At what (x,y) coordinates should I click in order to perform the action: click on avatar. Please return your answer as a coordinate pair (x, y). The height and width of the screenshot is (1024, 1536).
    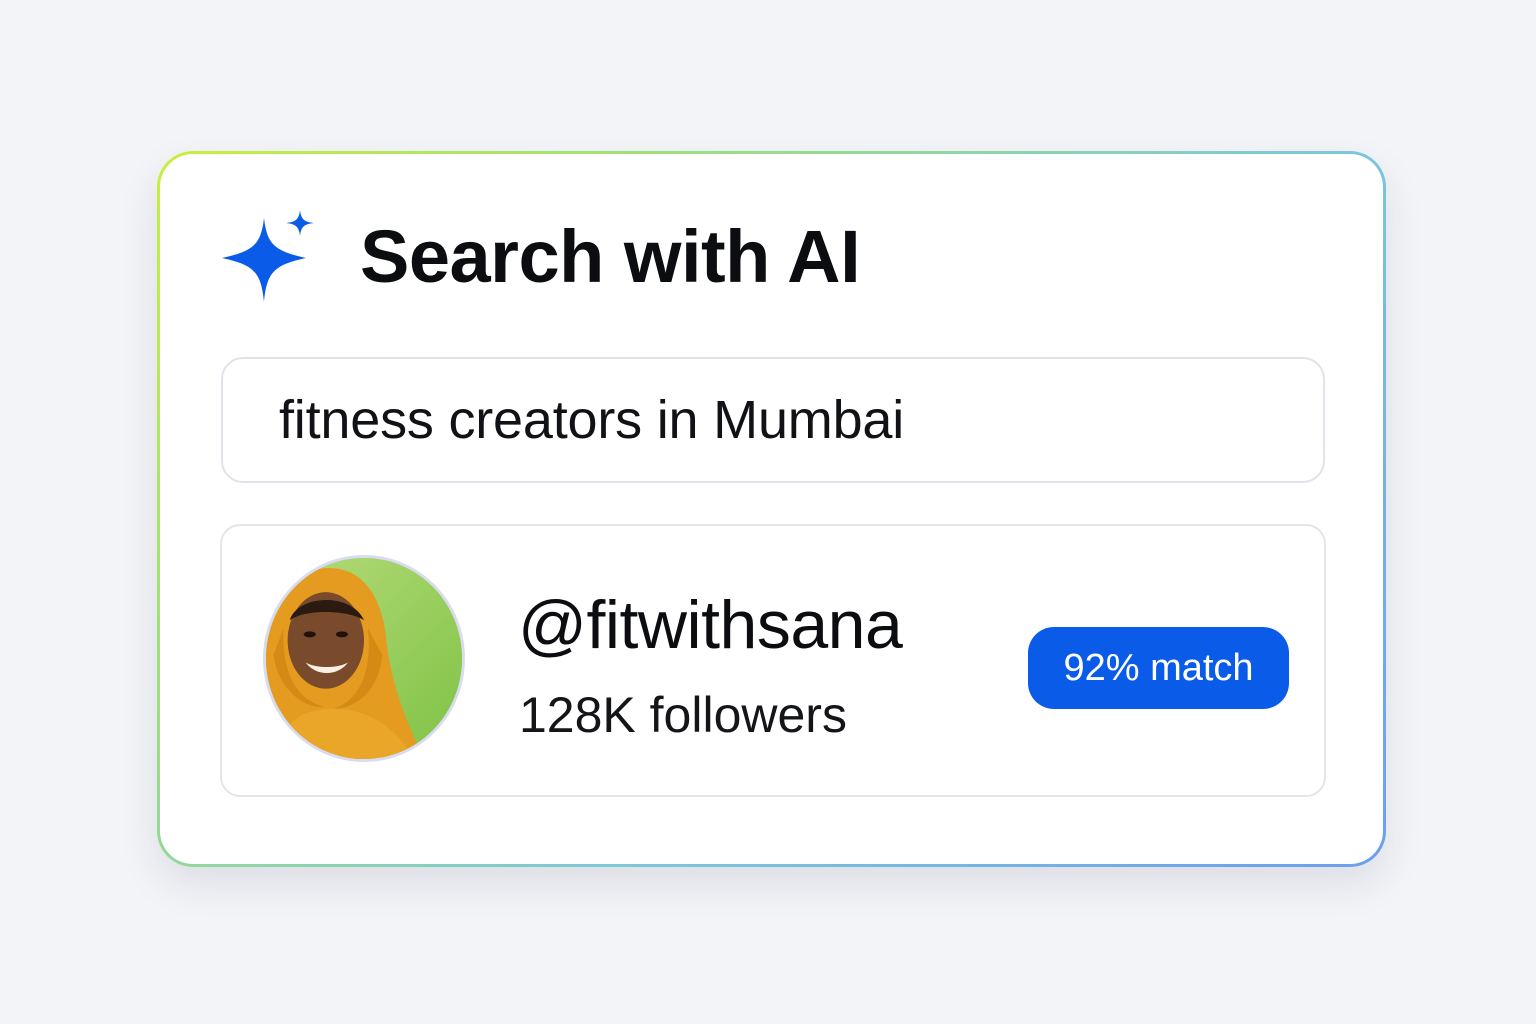
    Looking at the image, I should click on (364, 658).